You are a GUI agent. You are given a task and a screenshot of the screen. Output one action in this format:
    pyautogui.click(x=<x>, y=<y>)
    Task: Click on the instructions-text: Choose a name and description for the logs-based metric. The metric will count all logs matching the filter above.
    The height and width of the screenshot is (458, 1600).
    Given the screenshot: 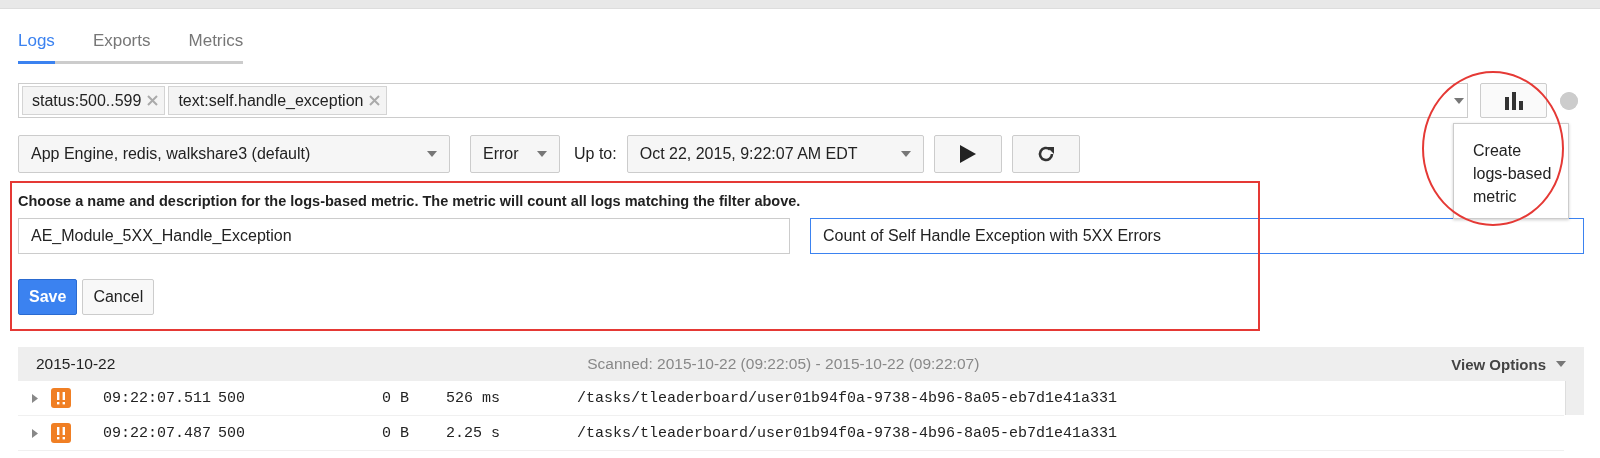 What is the action you would take?
    pyautogui.click(x=409, y=201)
    